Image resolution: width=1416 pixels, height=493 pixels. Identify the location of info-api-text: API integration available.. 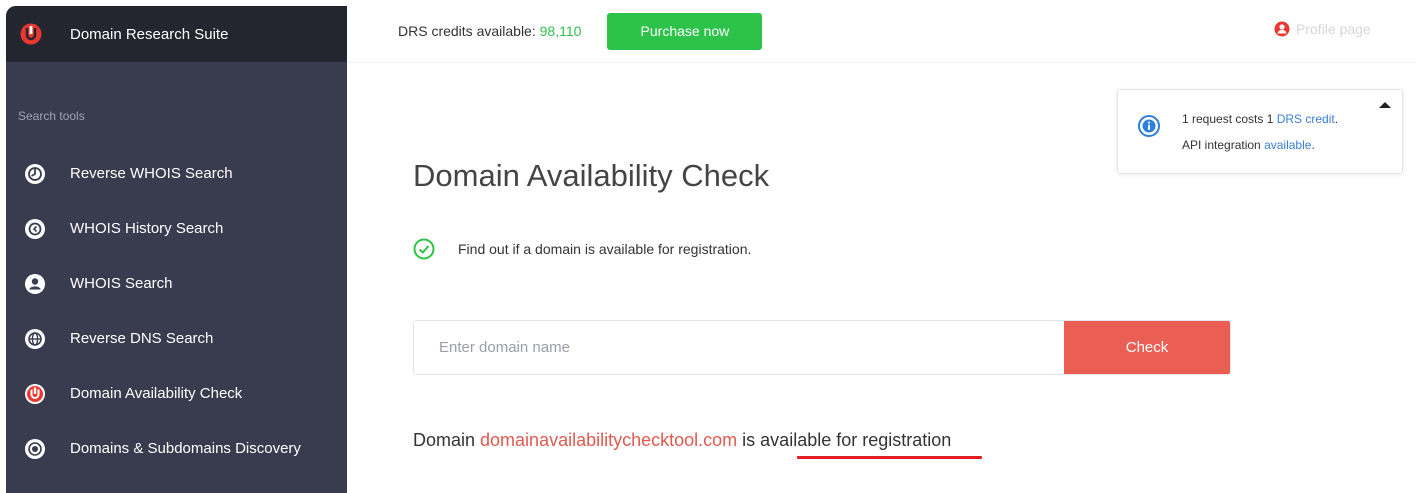
(1248, 145).